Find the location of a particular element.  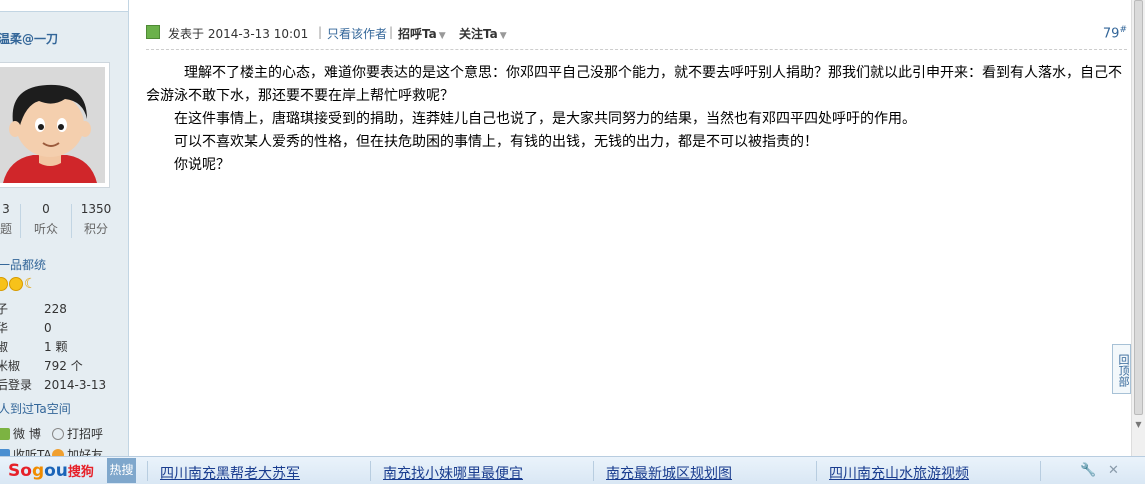

info-value: 2014-3-13 is located at coordinates (75, 385).